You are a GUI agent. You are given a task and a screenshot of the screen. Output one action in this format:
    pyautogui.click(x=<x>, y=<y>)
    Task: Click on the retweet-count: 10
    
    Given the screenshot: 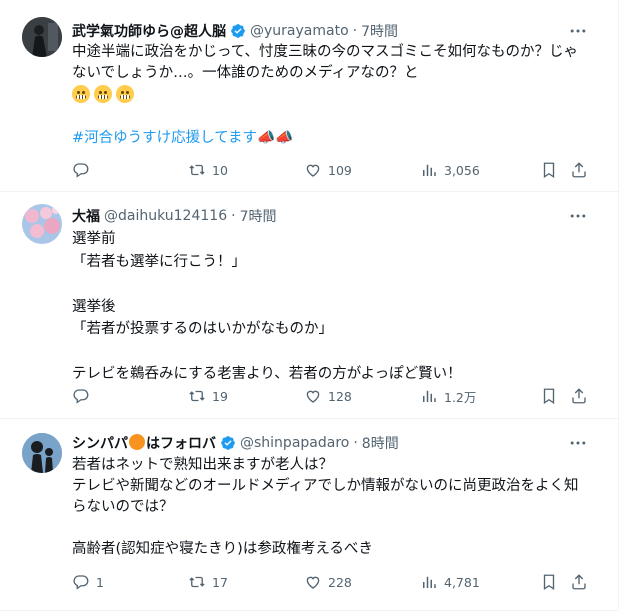 What is the action you would take?
    pyautogui.click(x=220, y=170)
    